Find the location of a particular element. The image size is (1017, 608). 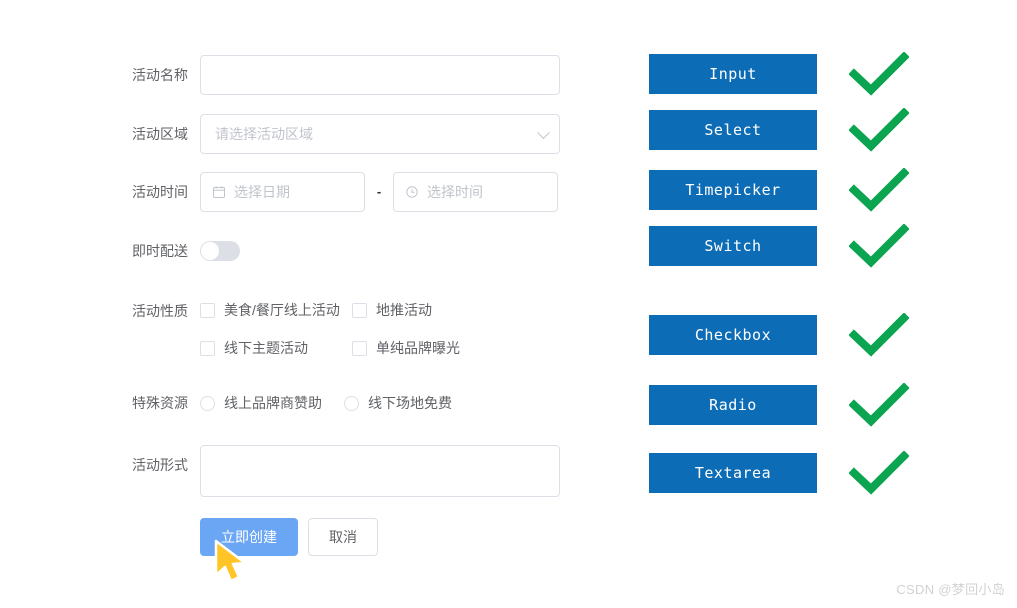

checkbox-option-food-online: 美食/餐厅线上活动 is located at coordinates (276, 310).